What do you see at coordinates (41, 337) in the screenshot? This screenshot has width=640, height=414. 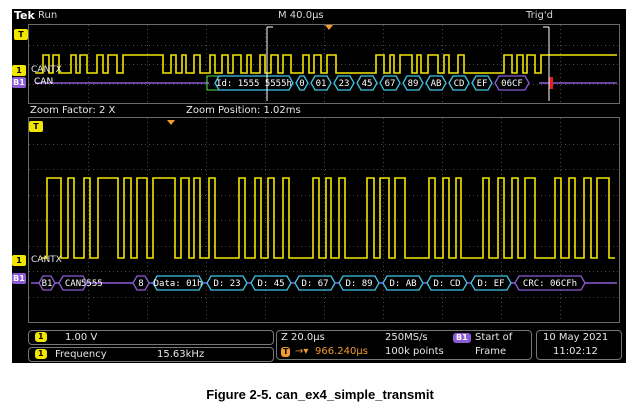 I see `ch1-marker: 1` at bounding box center [41, 337].